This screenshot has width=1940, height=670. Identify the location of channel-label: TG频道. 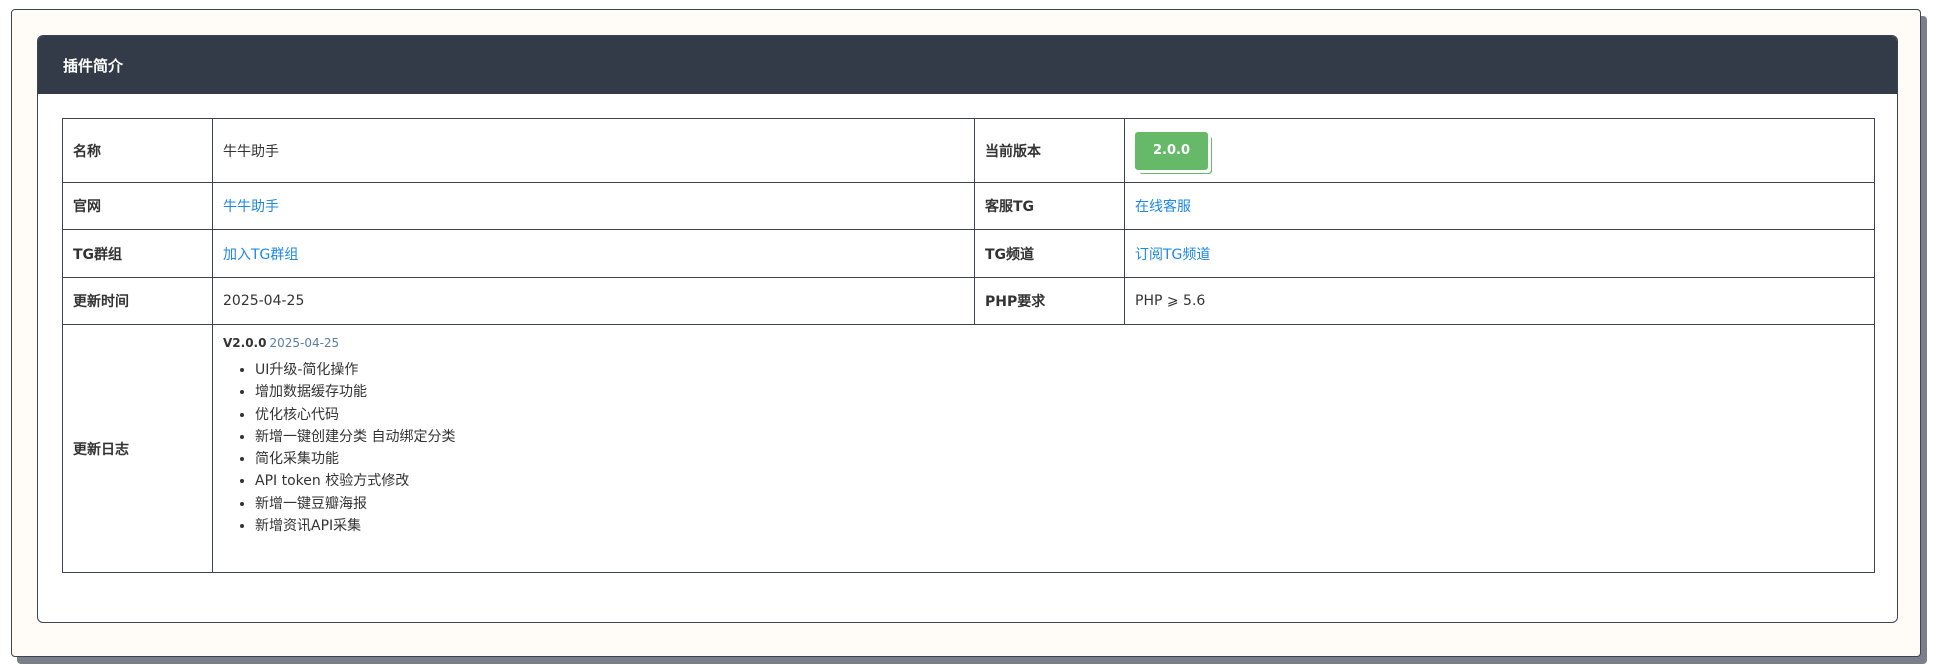
(1049, 253).